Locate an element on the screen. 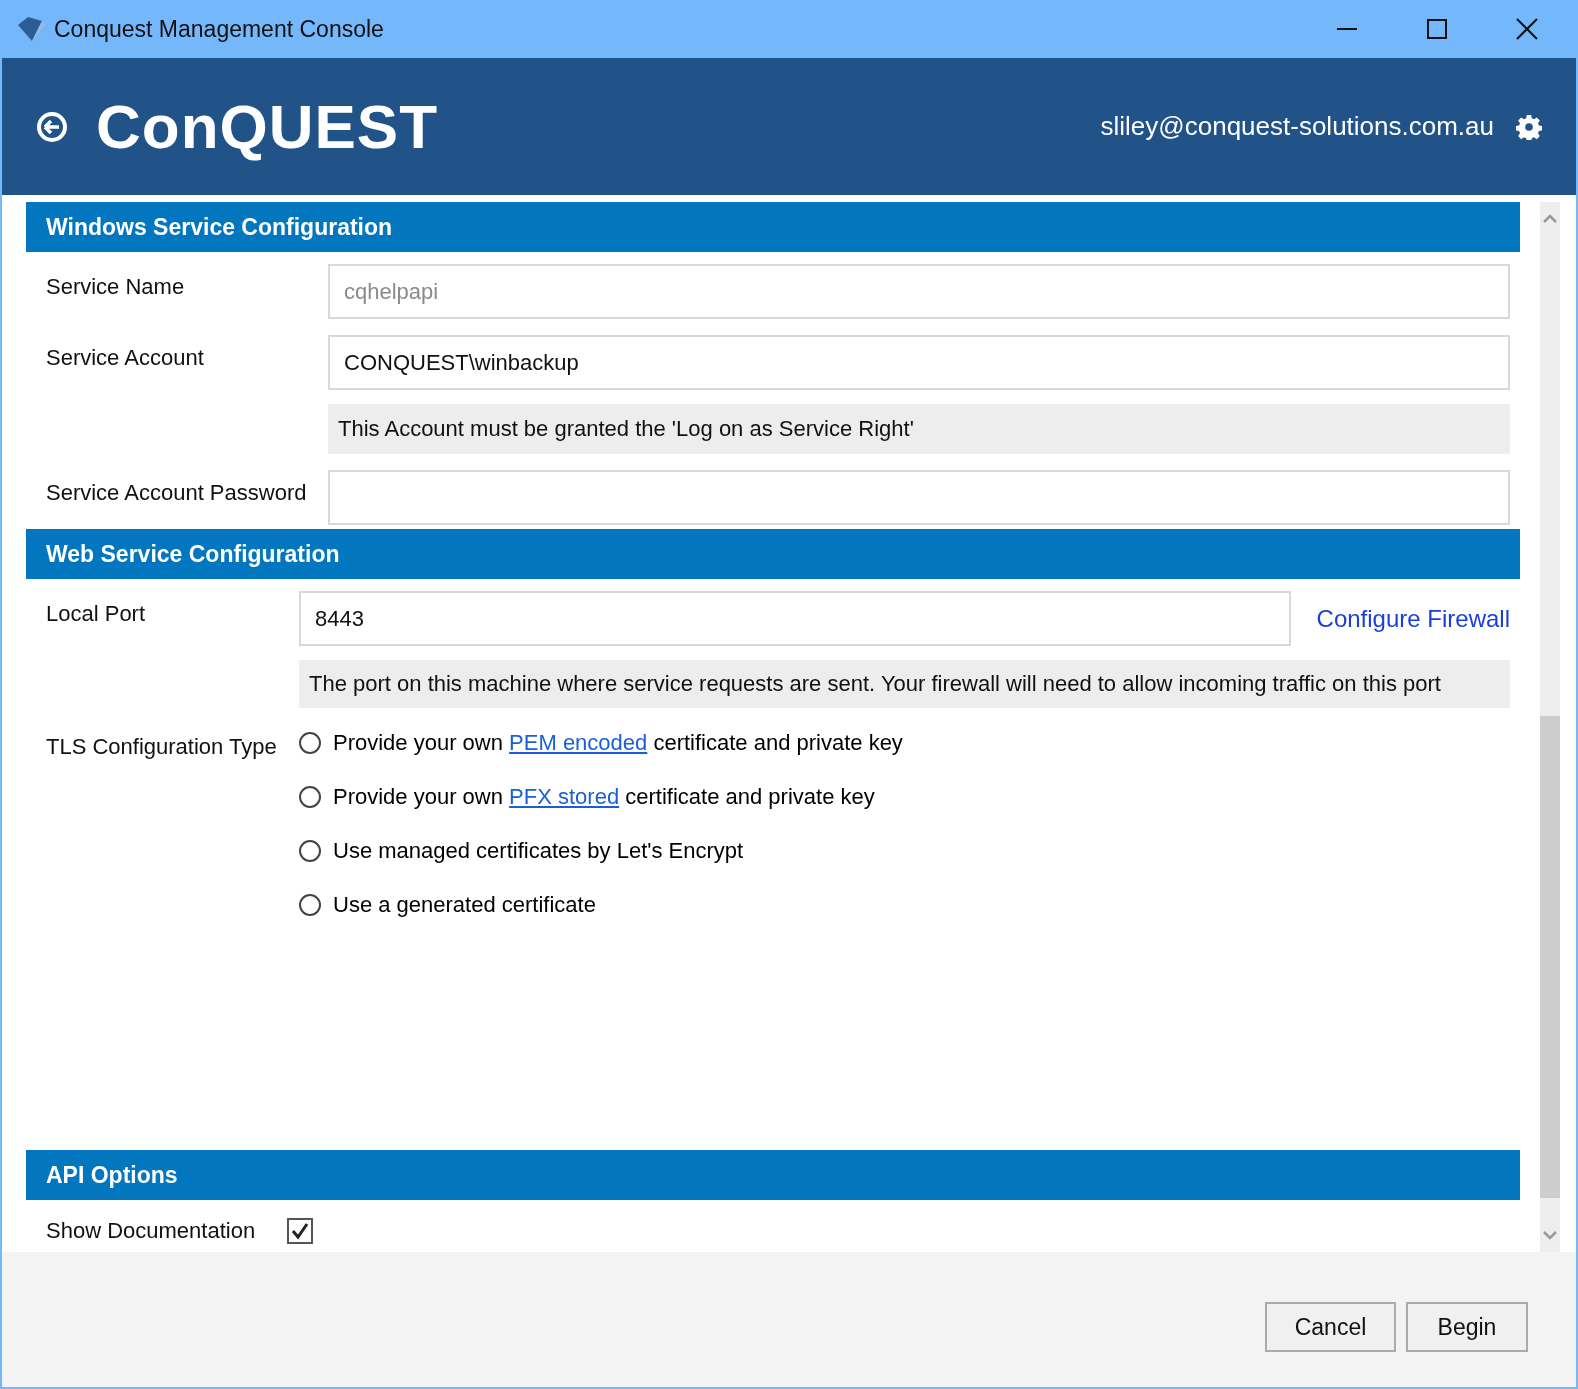 This screenshot has width=1578, height=1389. back-icon is located at coordinates (52, 126).